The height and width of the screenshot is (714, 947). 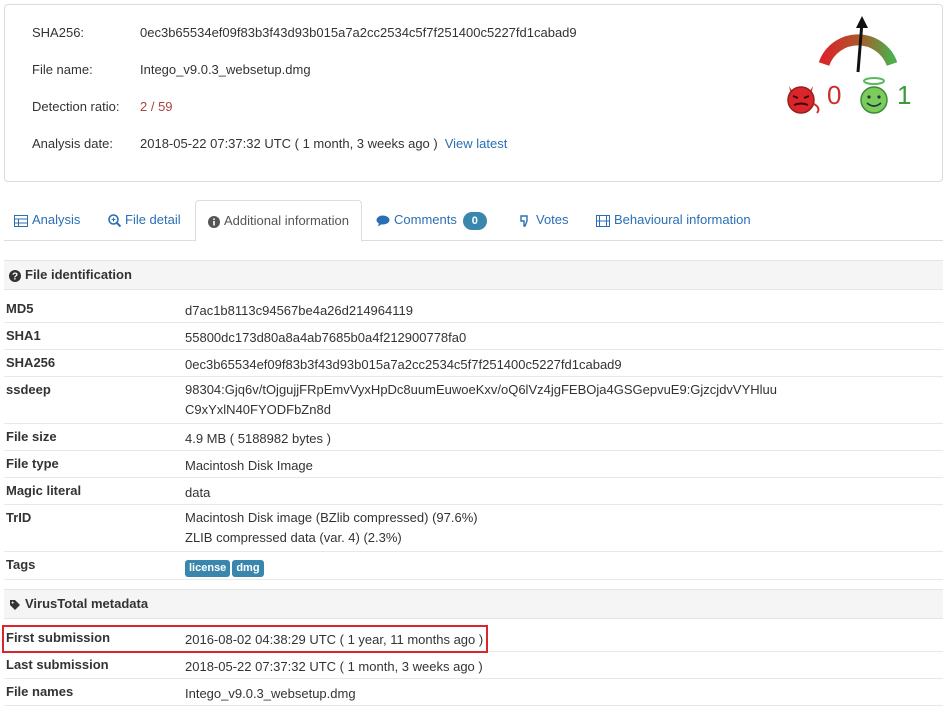 I want to click on filetype-row: File type Macintosh Disk Image, so click(x=473, y=464).